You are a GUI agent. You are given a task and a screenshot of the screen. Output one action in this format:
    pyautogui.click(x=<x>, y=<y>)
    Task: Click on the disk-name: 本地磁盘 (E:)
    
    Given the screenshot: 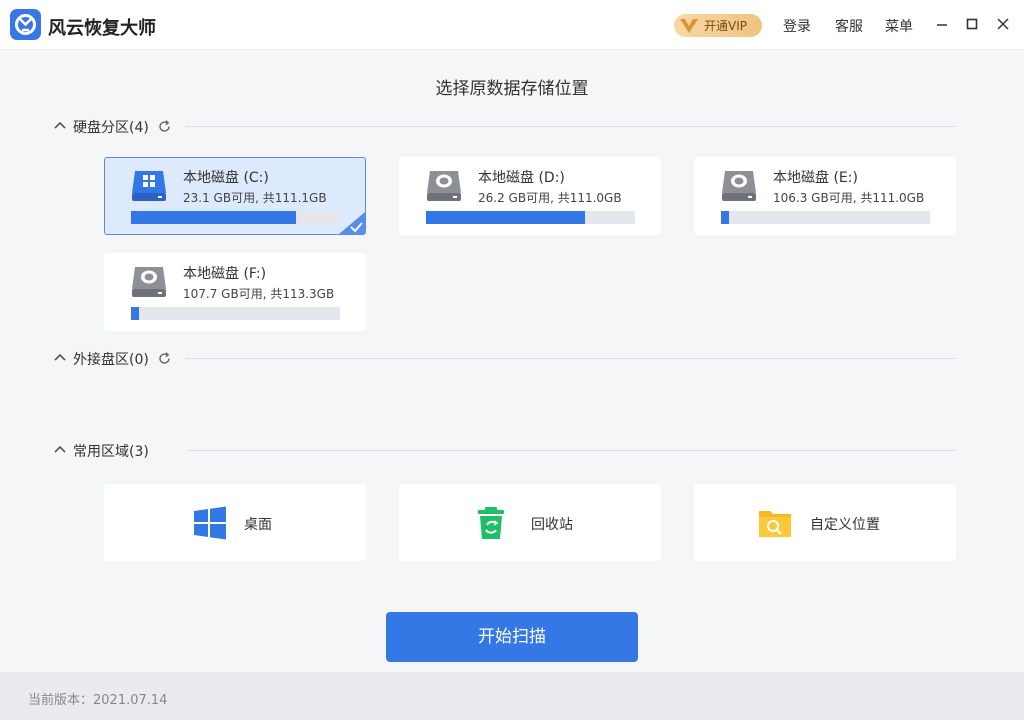 What is the action you would take?
    pyautogui.click(x=815, y=178)
    